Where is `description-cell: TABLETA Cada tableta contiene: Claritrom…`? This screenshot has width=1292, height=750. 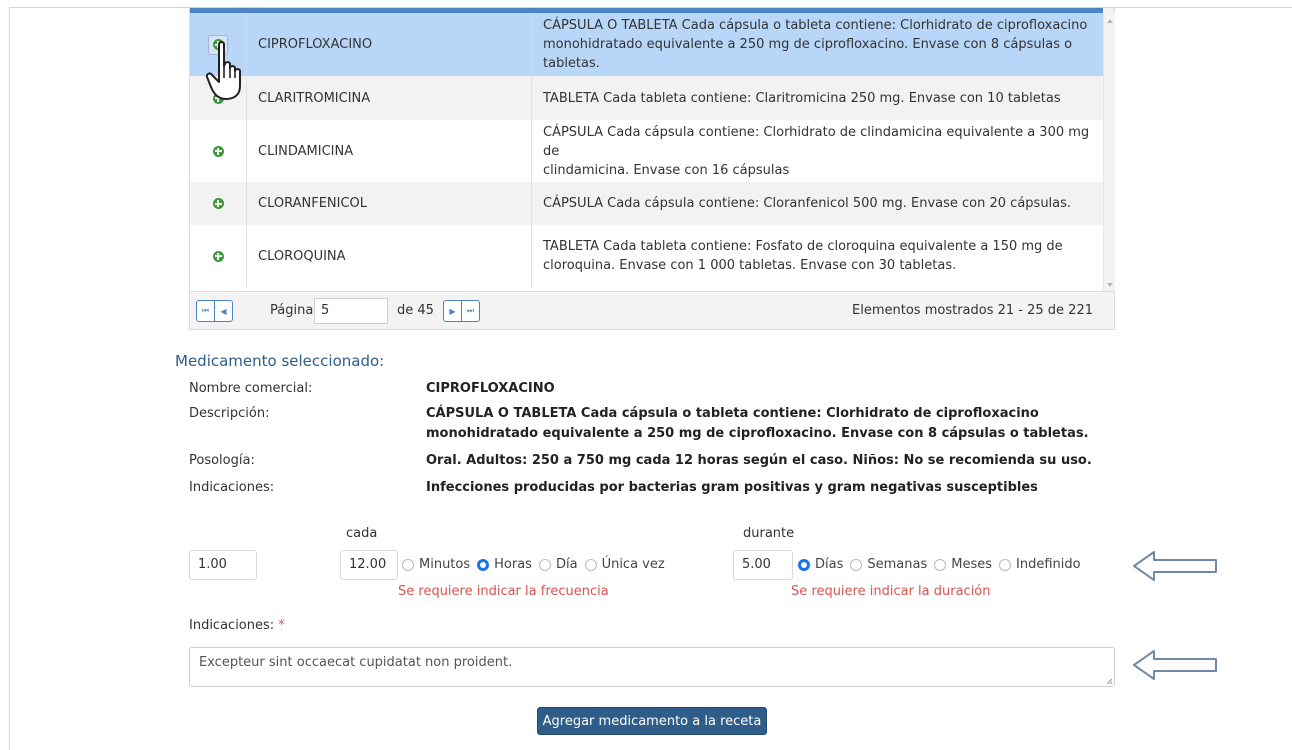
description-cell: TABLETA Cada tableta contiene: Claritrom… is located at coordinates (802, 98).